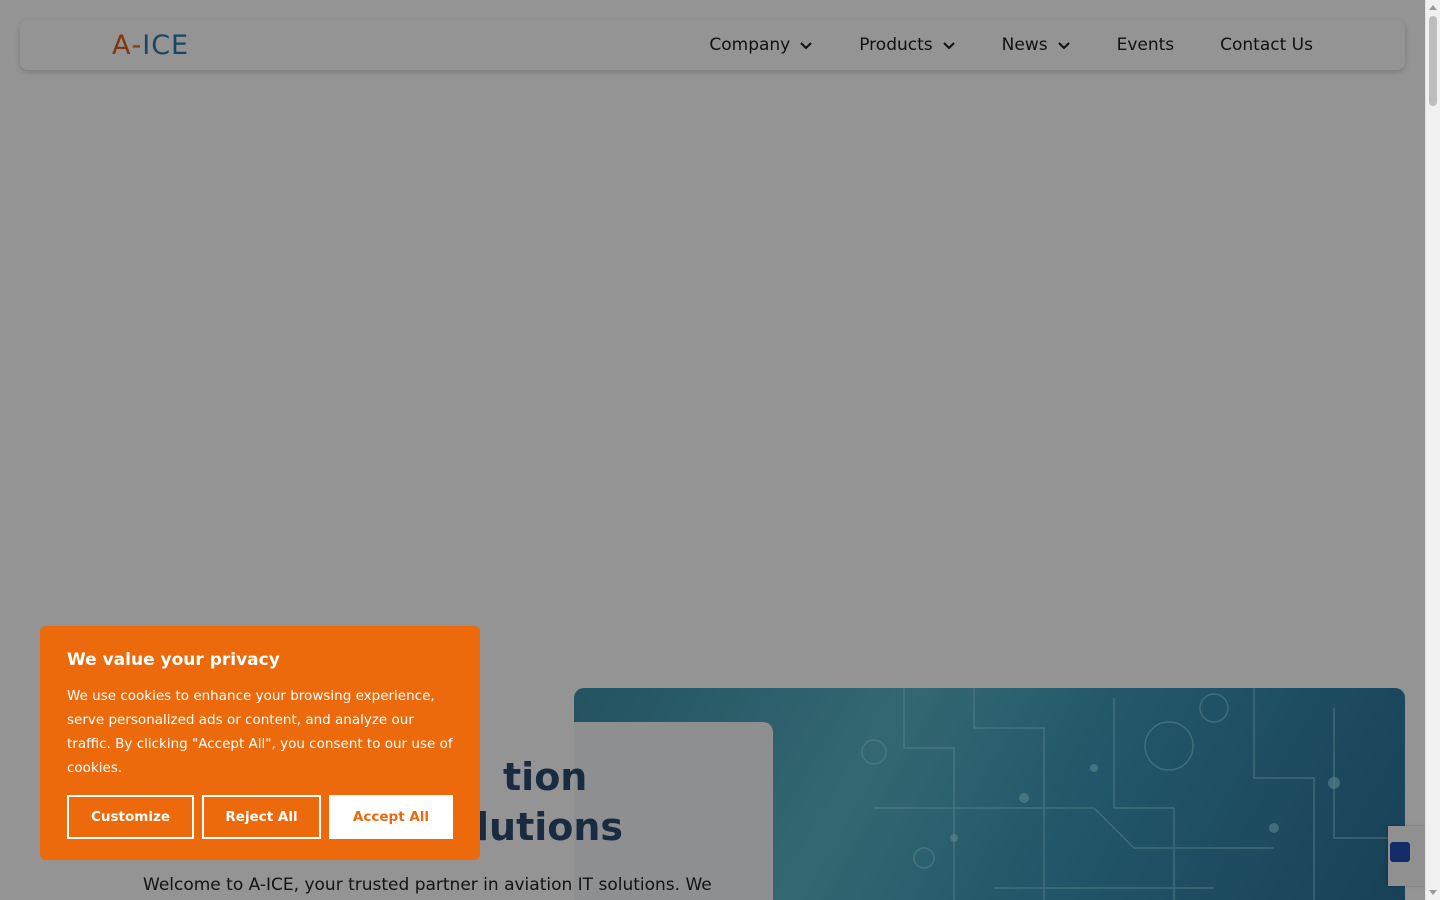  What do you see at coordinates (391, 817) in the screenshot?
I see `accept-all-button: Accept All` at bounding box center [391, 817].